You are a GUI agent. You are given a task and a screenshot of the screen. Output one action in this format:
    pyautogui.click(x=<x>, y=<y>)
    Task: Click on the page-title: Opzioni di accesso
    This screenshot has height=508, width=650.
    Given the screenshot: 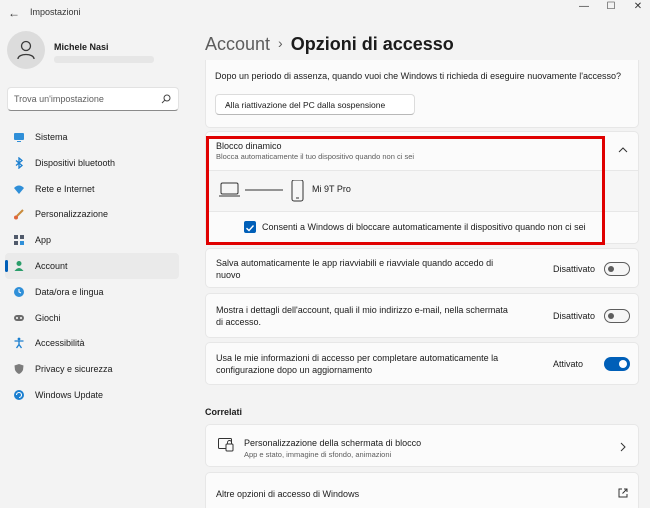 What is the action you would take?
    pyautogui.click(x=372, y=44)
    